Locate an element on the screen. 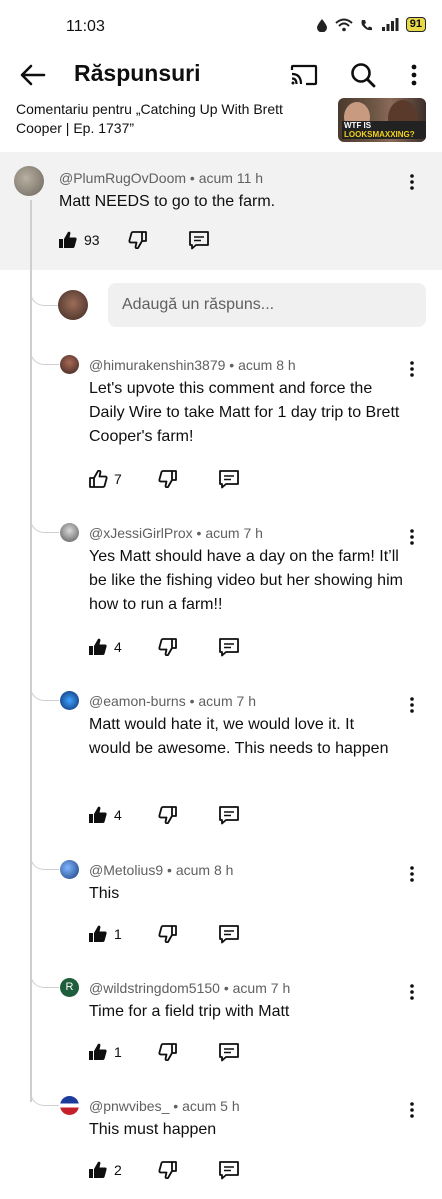 The height and width of the screenshot is (1199, 442). comment-author: @xJessiGirlProx is located at coordinates (141, 533).